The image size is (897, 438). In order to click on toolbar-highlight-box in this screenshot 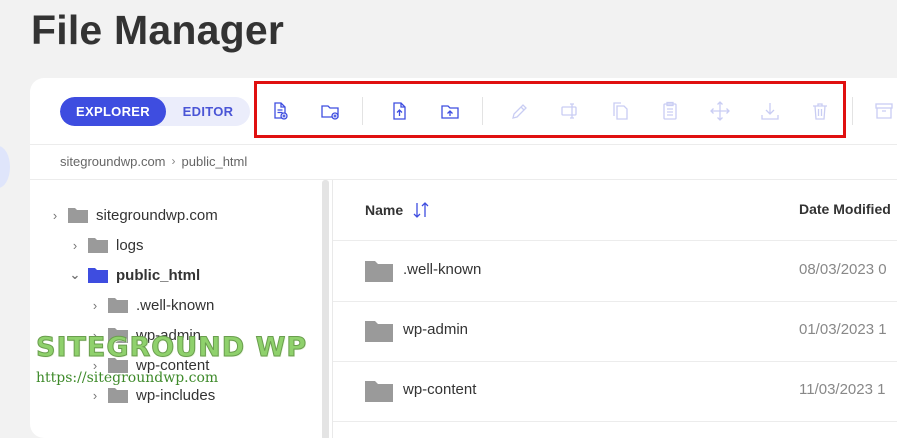, I will do `click(550, 109)`.